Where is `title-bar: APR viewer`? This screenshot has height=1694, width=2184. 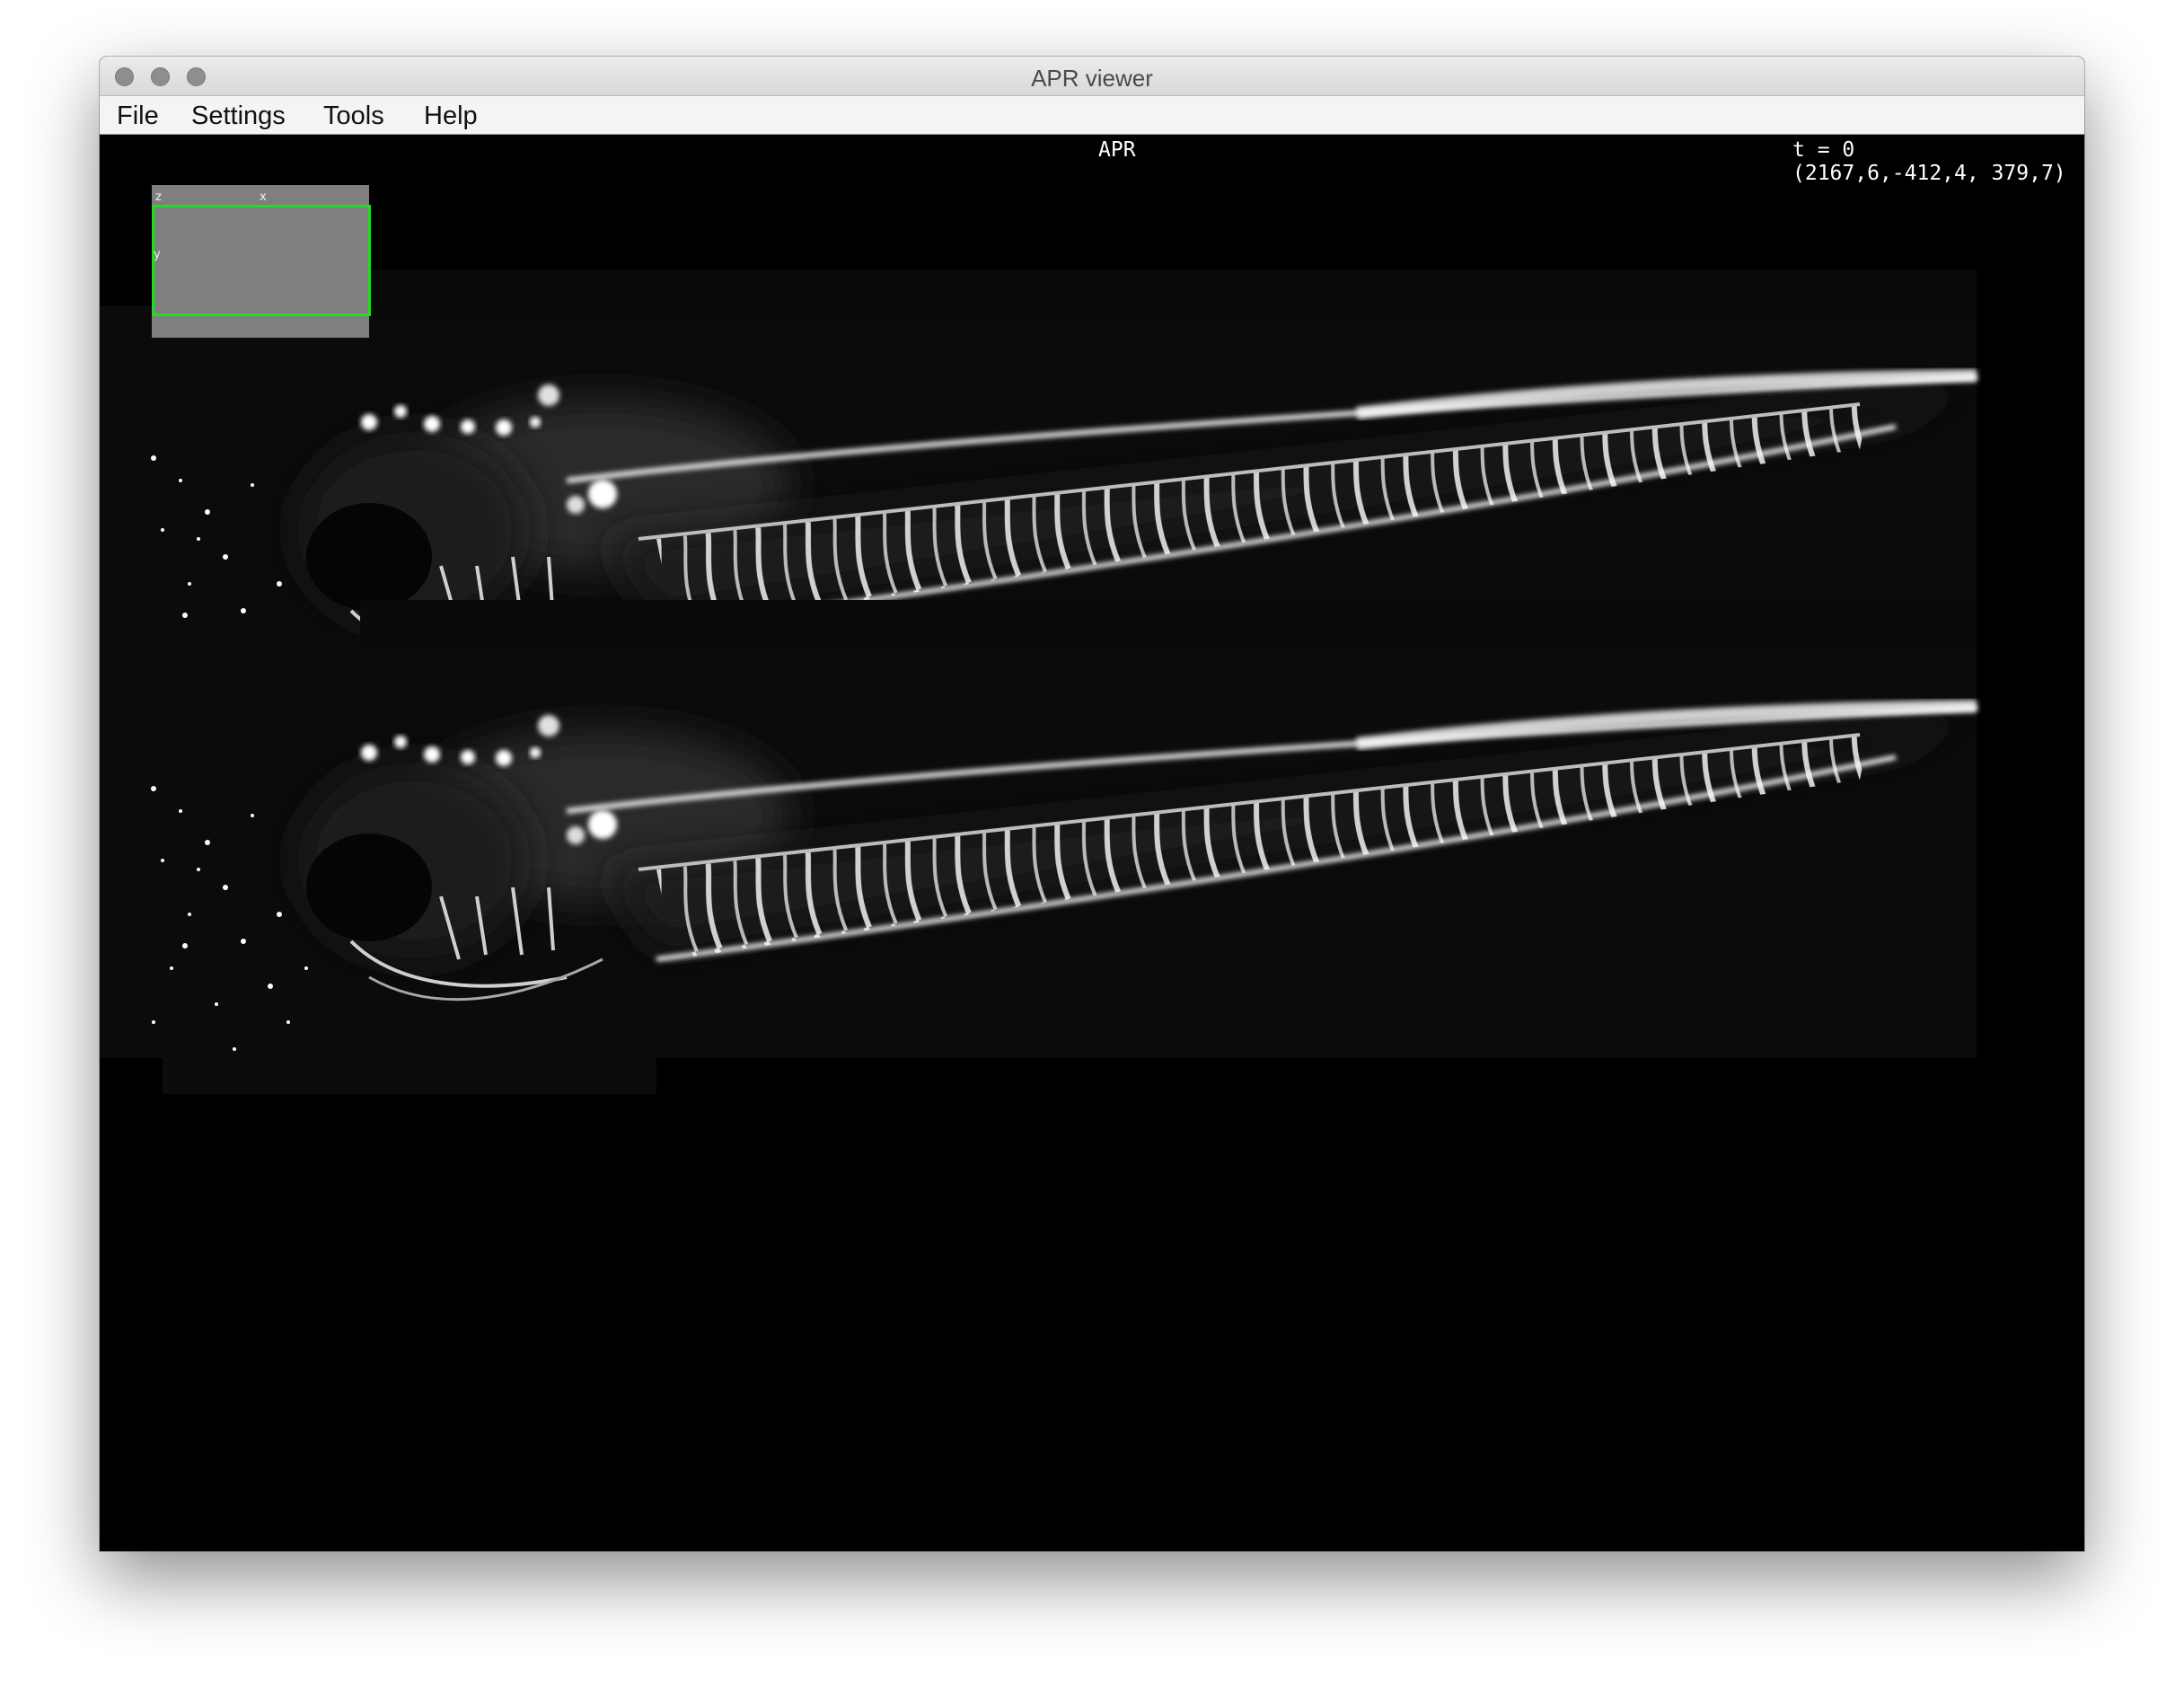 title-bar: APR viewer is located at coordinates (1092, 76).